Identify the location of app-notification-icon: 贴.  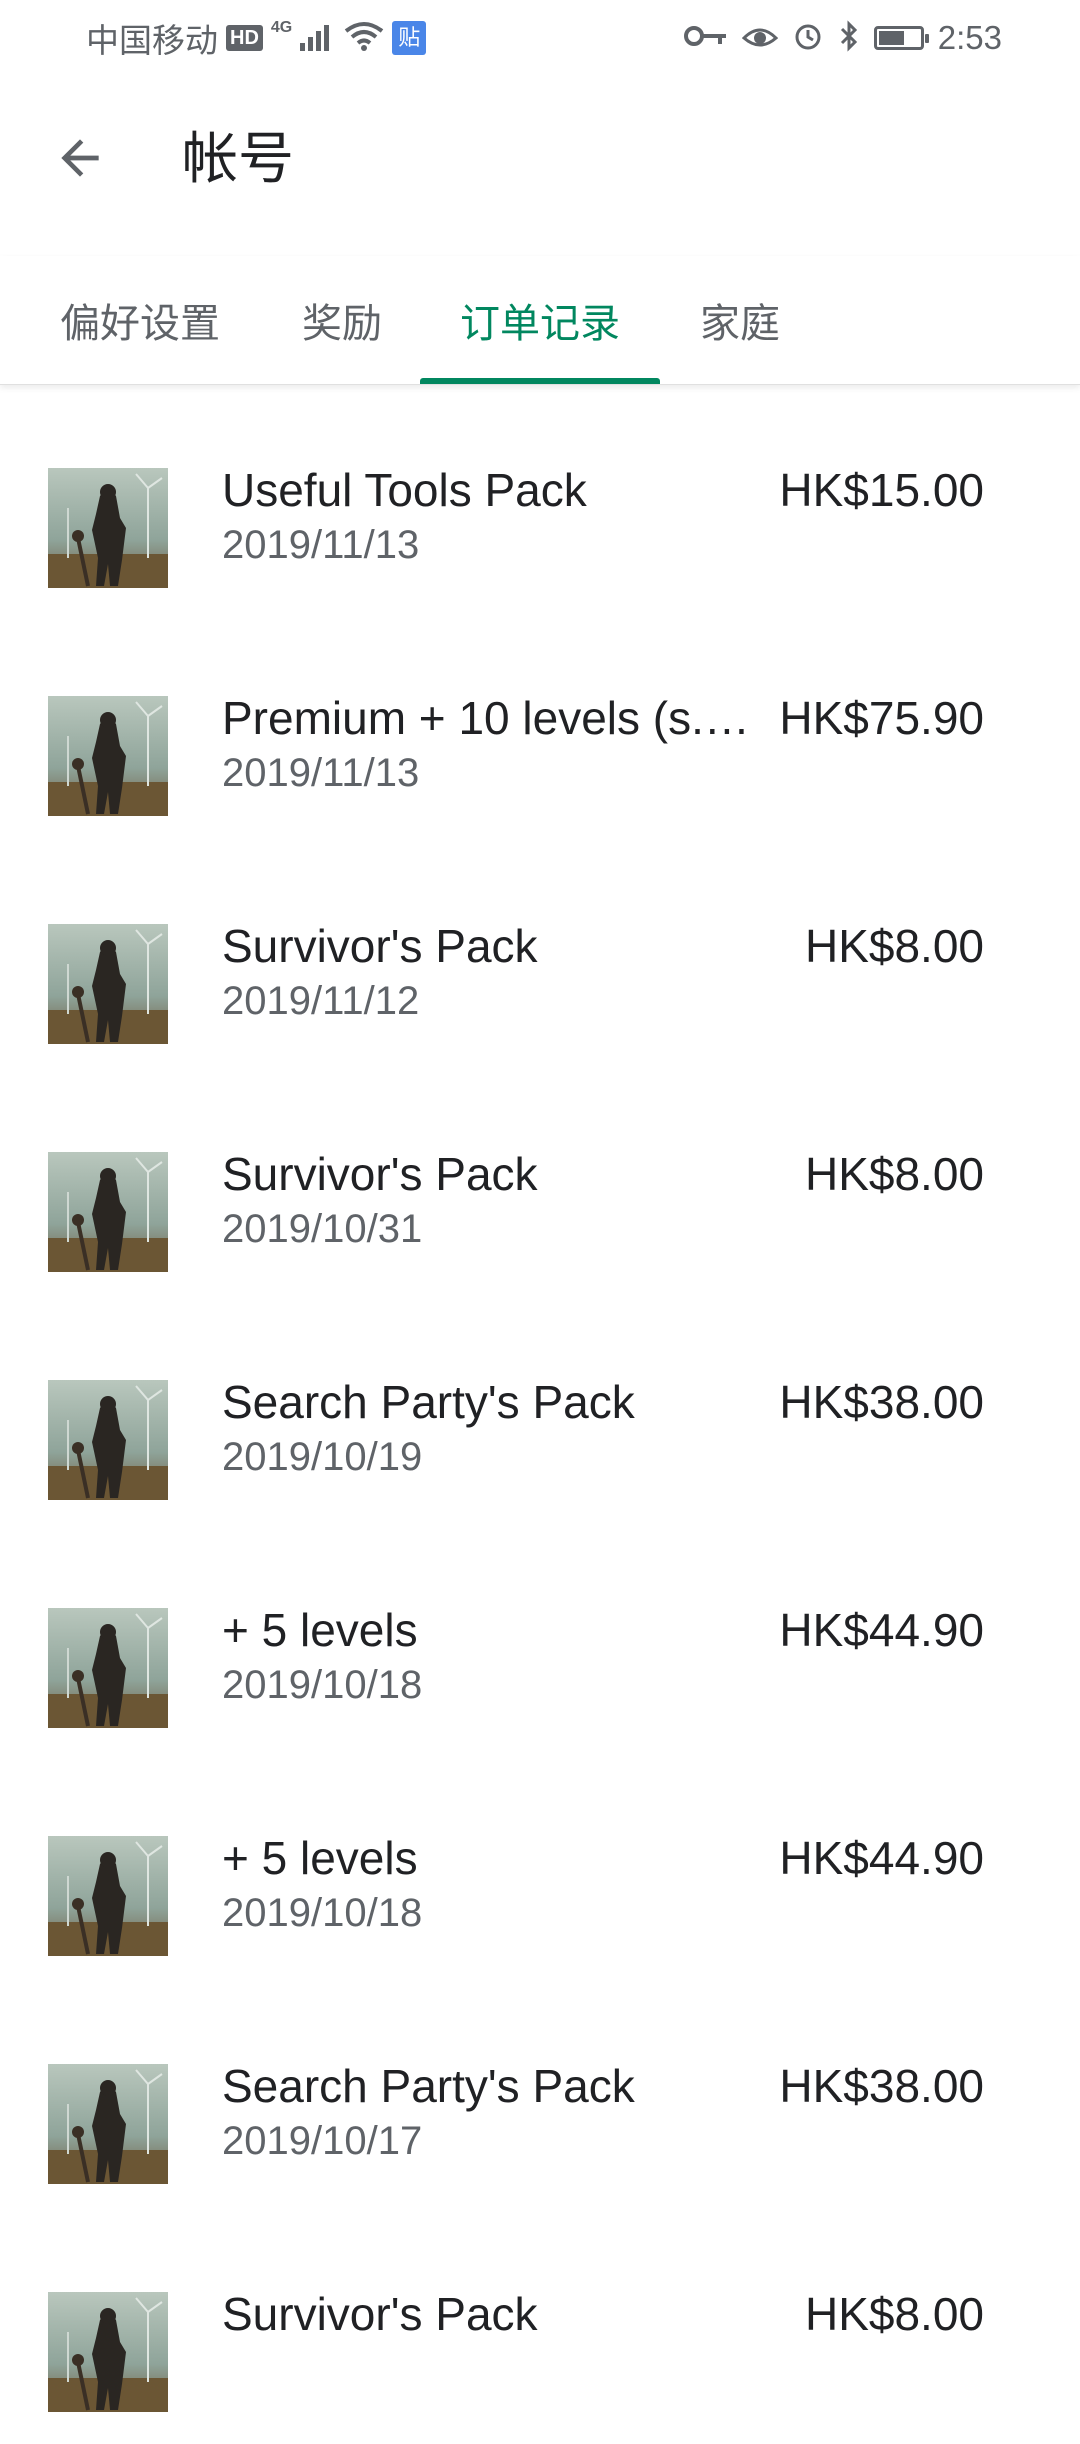
(409, 38).